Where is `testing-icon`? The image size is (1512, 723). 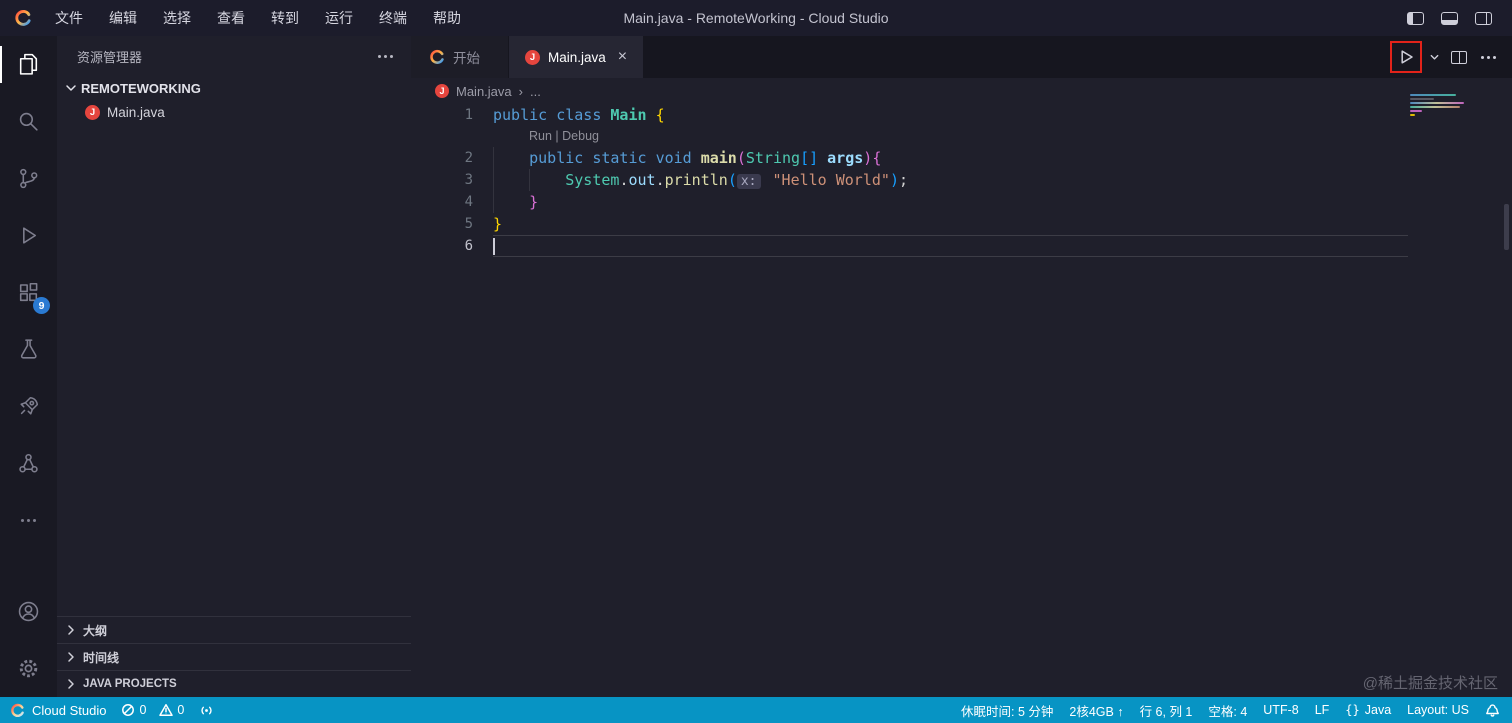 testing-icon is located at coordinates (28, 349).